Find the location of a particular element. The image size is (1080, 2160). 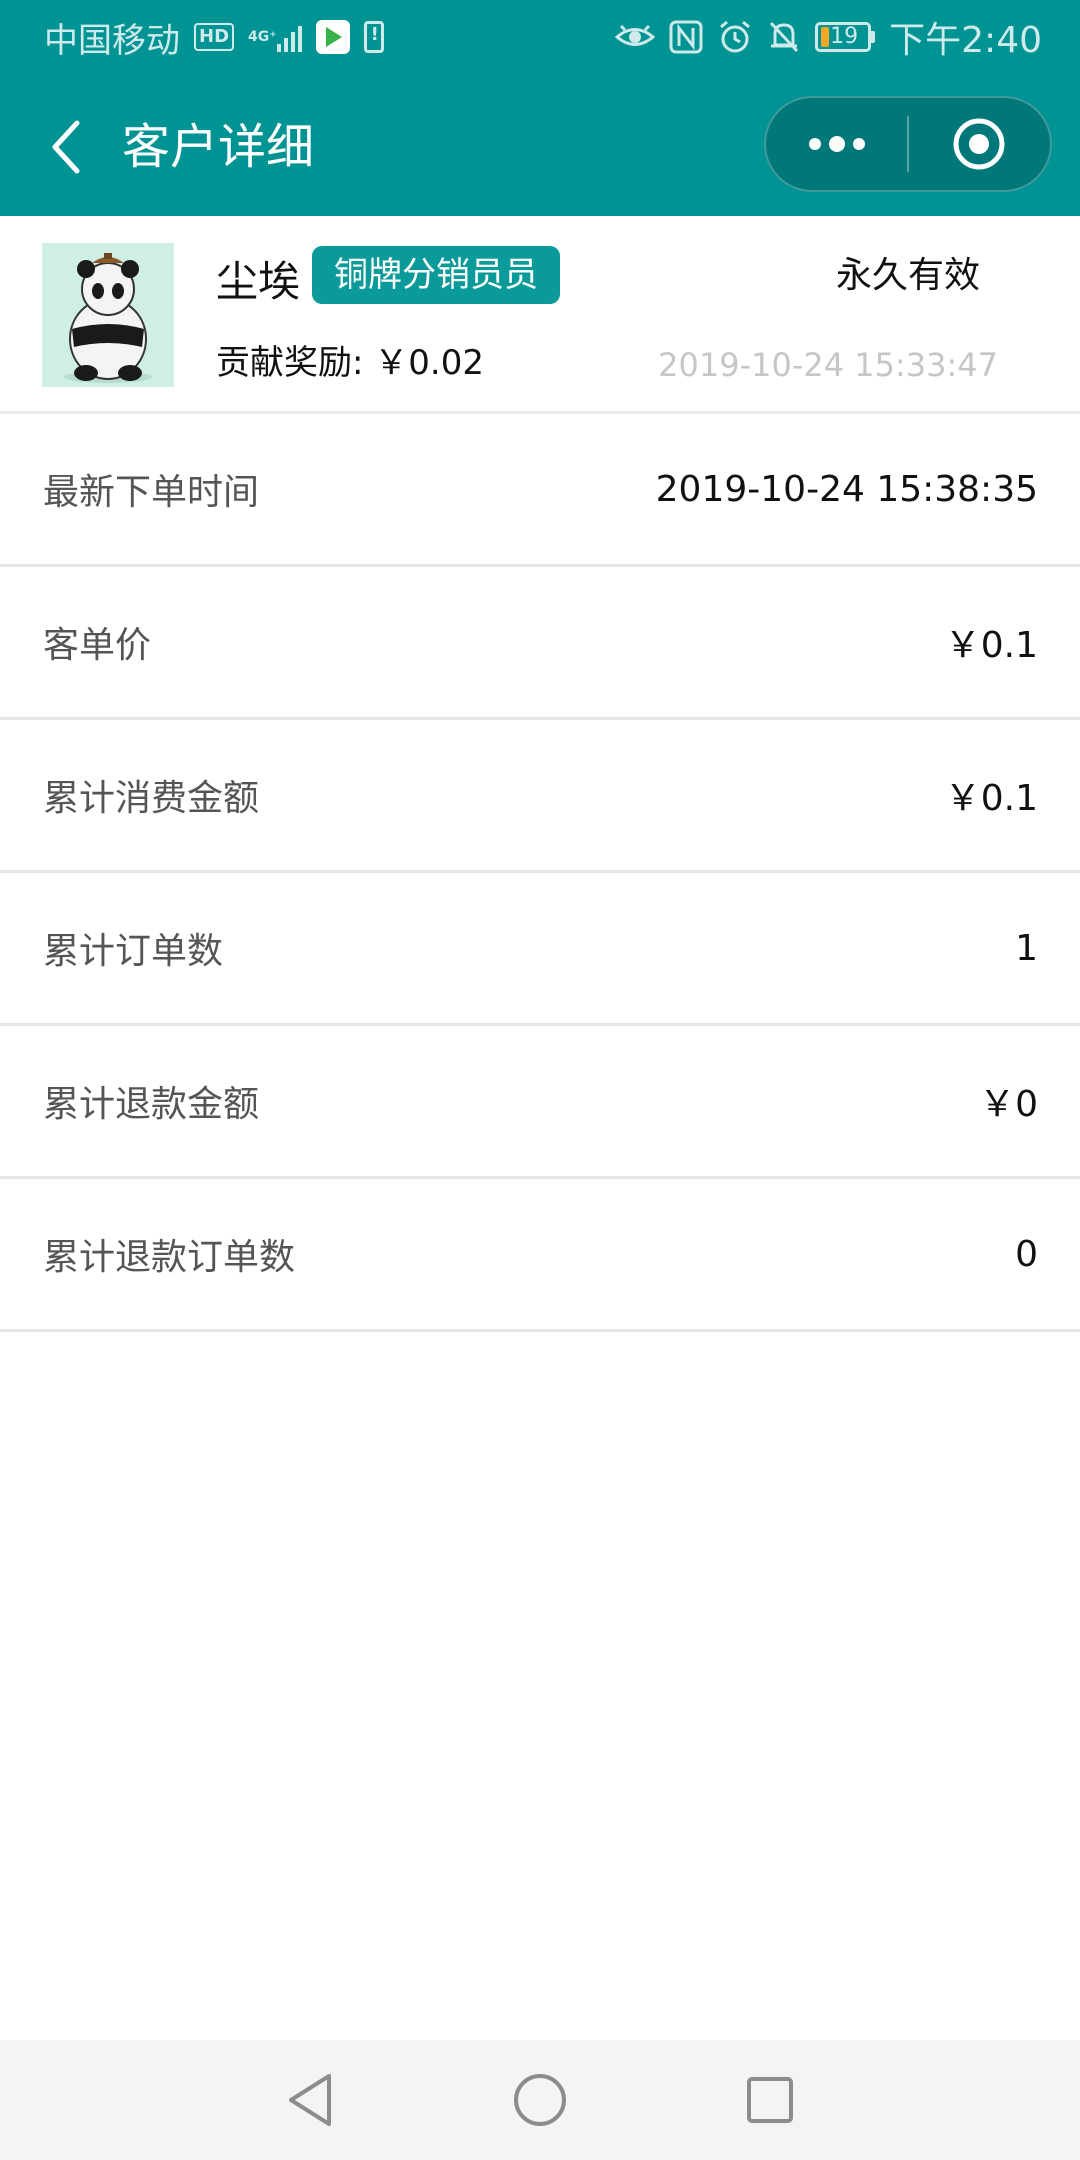

more-dots-icon is located at coordinates (836, 144).